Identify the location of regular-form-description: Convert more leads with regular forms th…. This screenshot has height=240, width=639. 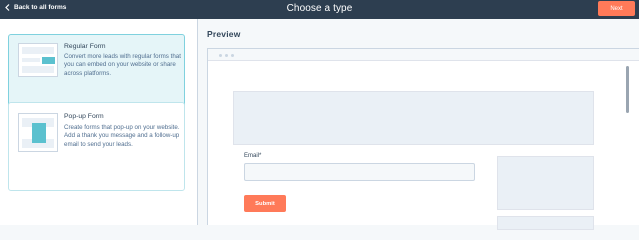
(122, 65).